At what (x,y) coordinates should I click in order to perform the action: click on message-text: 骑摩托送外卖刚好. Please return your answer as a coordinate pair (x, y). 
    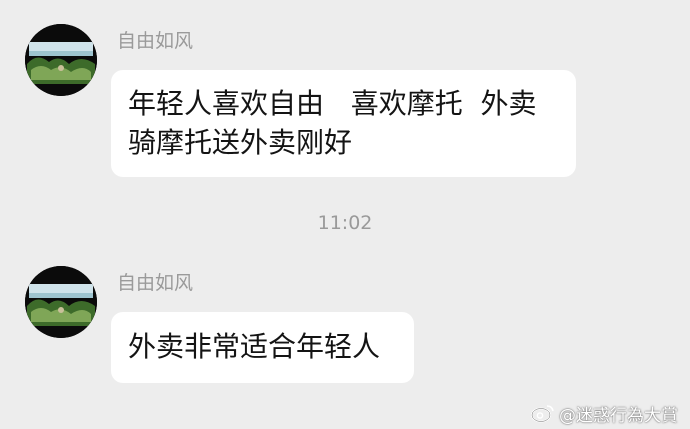
    Looking at the image, I should click on (240, 142).